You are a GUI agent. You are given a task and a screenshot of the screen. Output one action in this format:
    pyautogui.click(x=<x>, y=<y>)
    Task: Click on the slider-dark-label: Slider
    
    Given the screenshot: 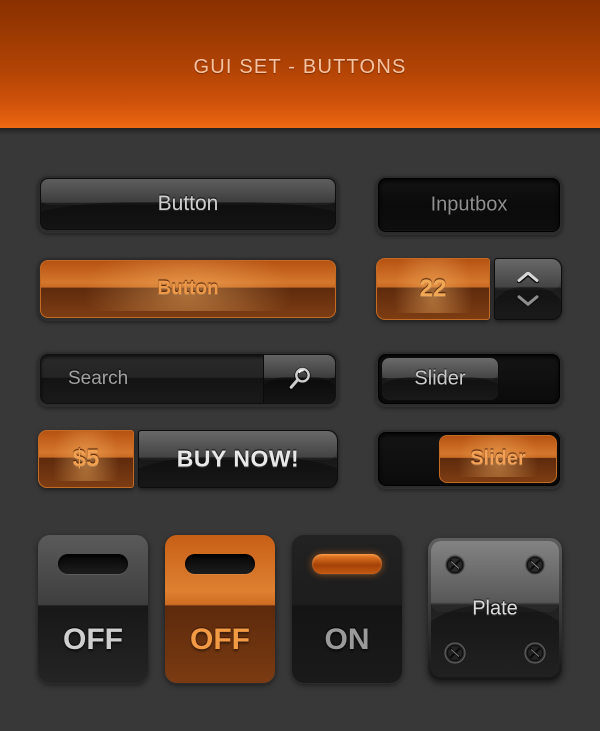 What is the action you would take?
    pyautogui.click(x=440, y=378)
    